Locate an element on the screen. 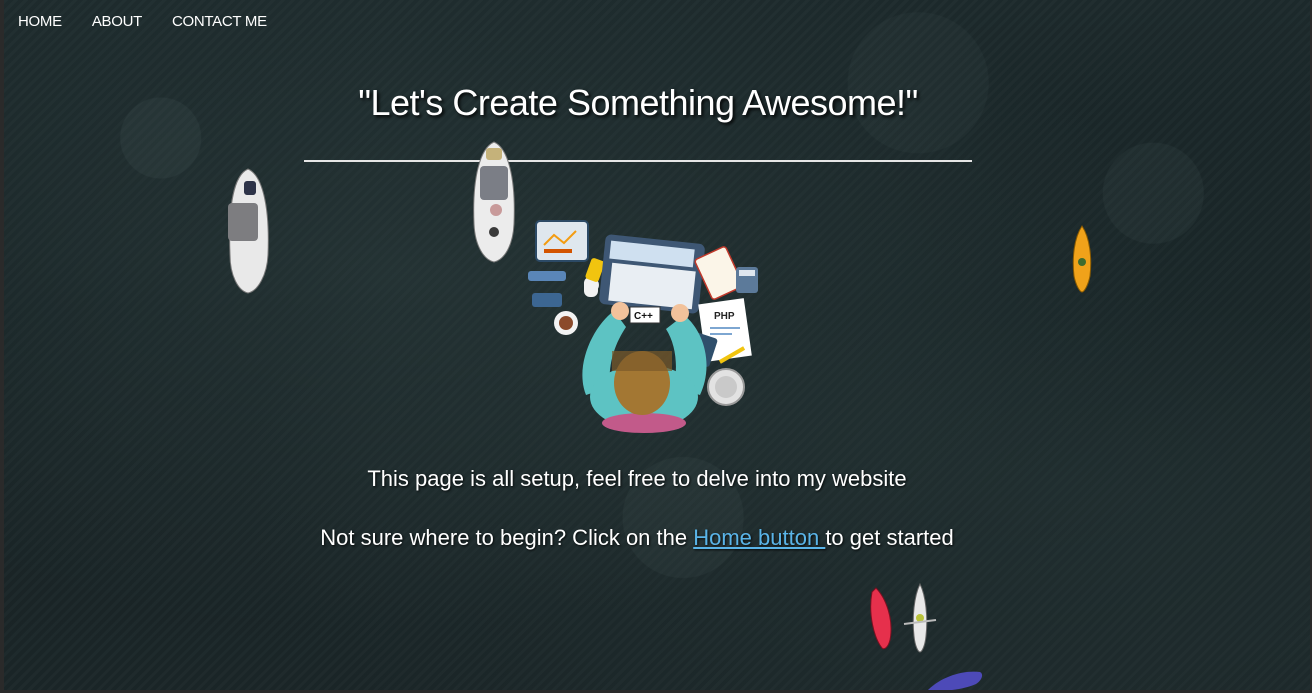 The height and width of the screenshot is (693, 1312). hero-title: "Let's Create Something Awesome!" is located at coordinates (638, 102).